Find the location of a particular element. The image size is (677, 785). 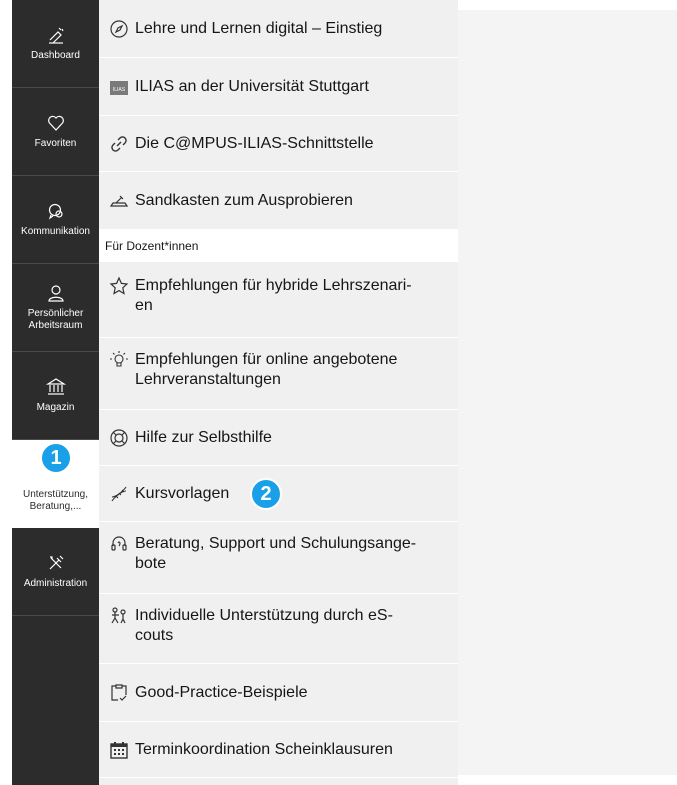

label-line-1: Empfehlungen für hybride Lehrszenari- is located at coordinates (273, 285).